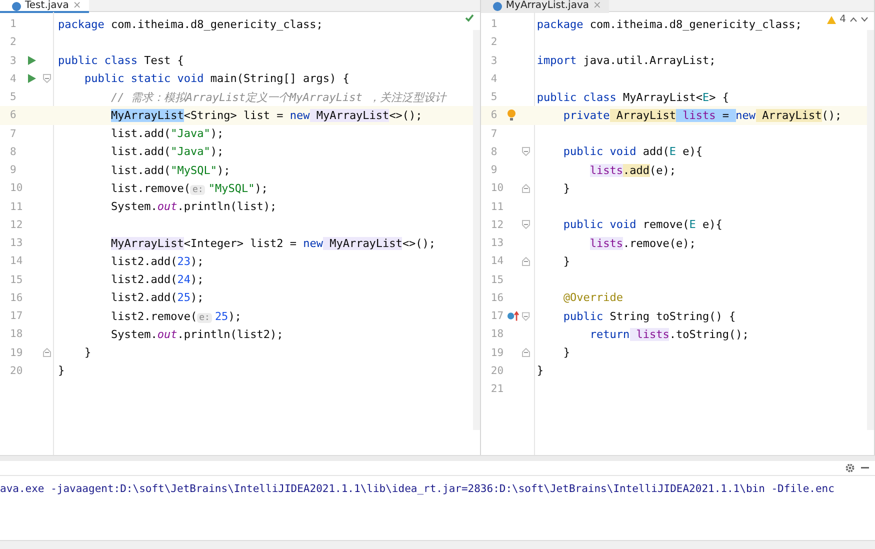 The width and height of the screenshot is (875, 549). Describe the element at coordinates (547, 6) in the screenshot. I see `tab-label: MyArrayList.java` at that location.